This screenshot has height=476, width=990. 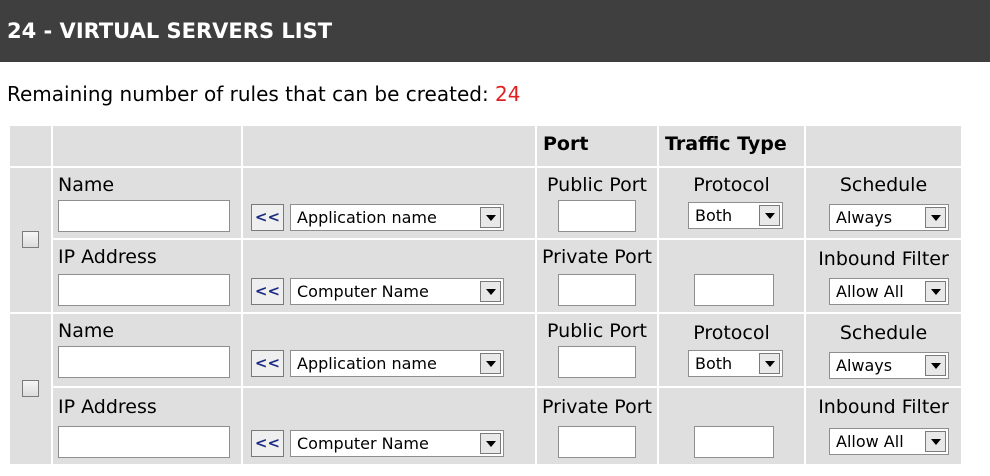 What do you see at coordinates (147, 146) in the screenshot?
I see `header-name-cell` at bounding box center [147, 146].